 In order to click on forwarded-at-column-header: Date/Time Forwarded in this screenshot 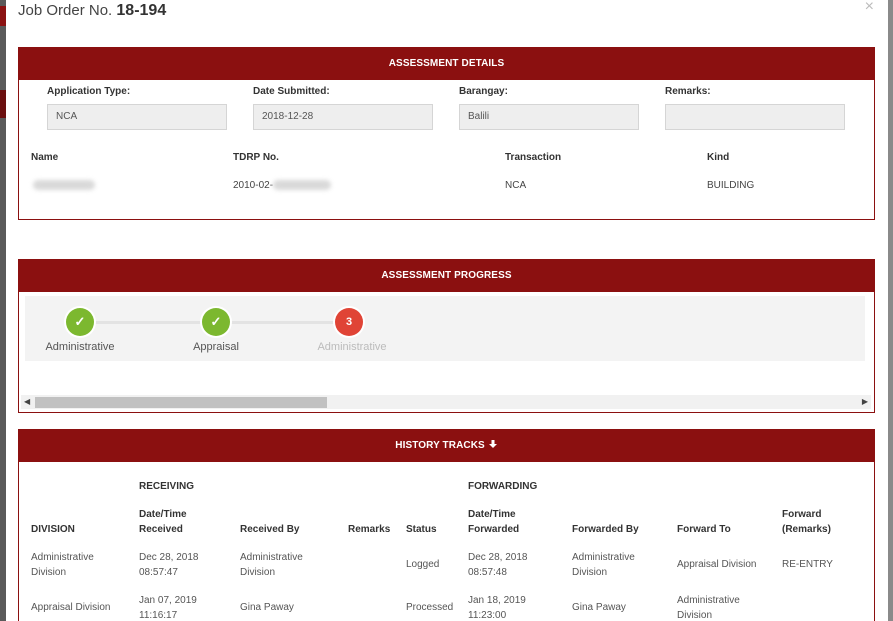, I will do `click(494, 522)`.